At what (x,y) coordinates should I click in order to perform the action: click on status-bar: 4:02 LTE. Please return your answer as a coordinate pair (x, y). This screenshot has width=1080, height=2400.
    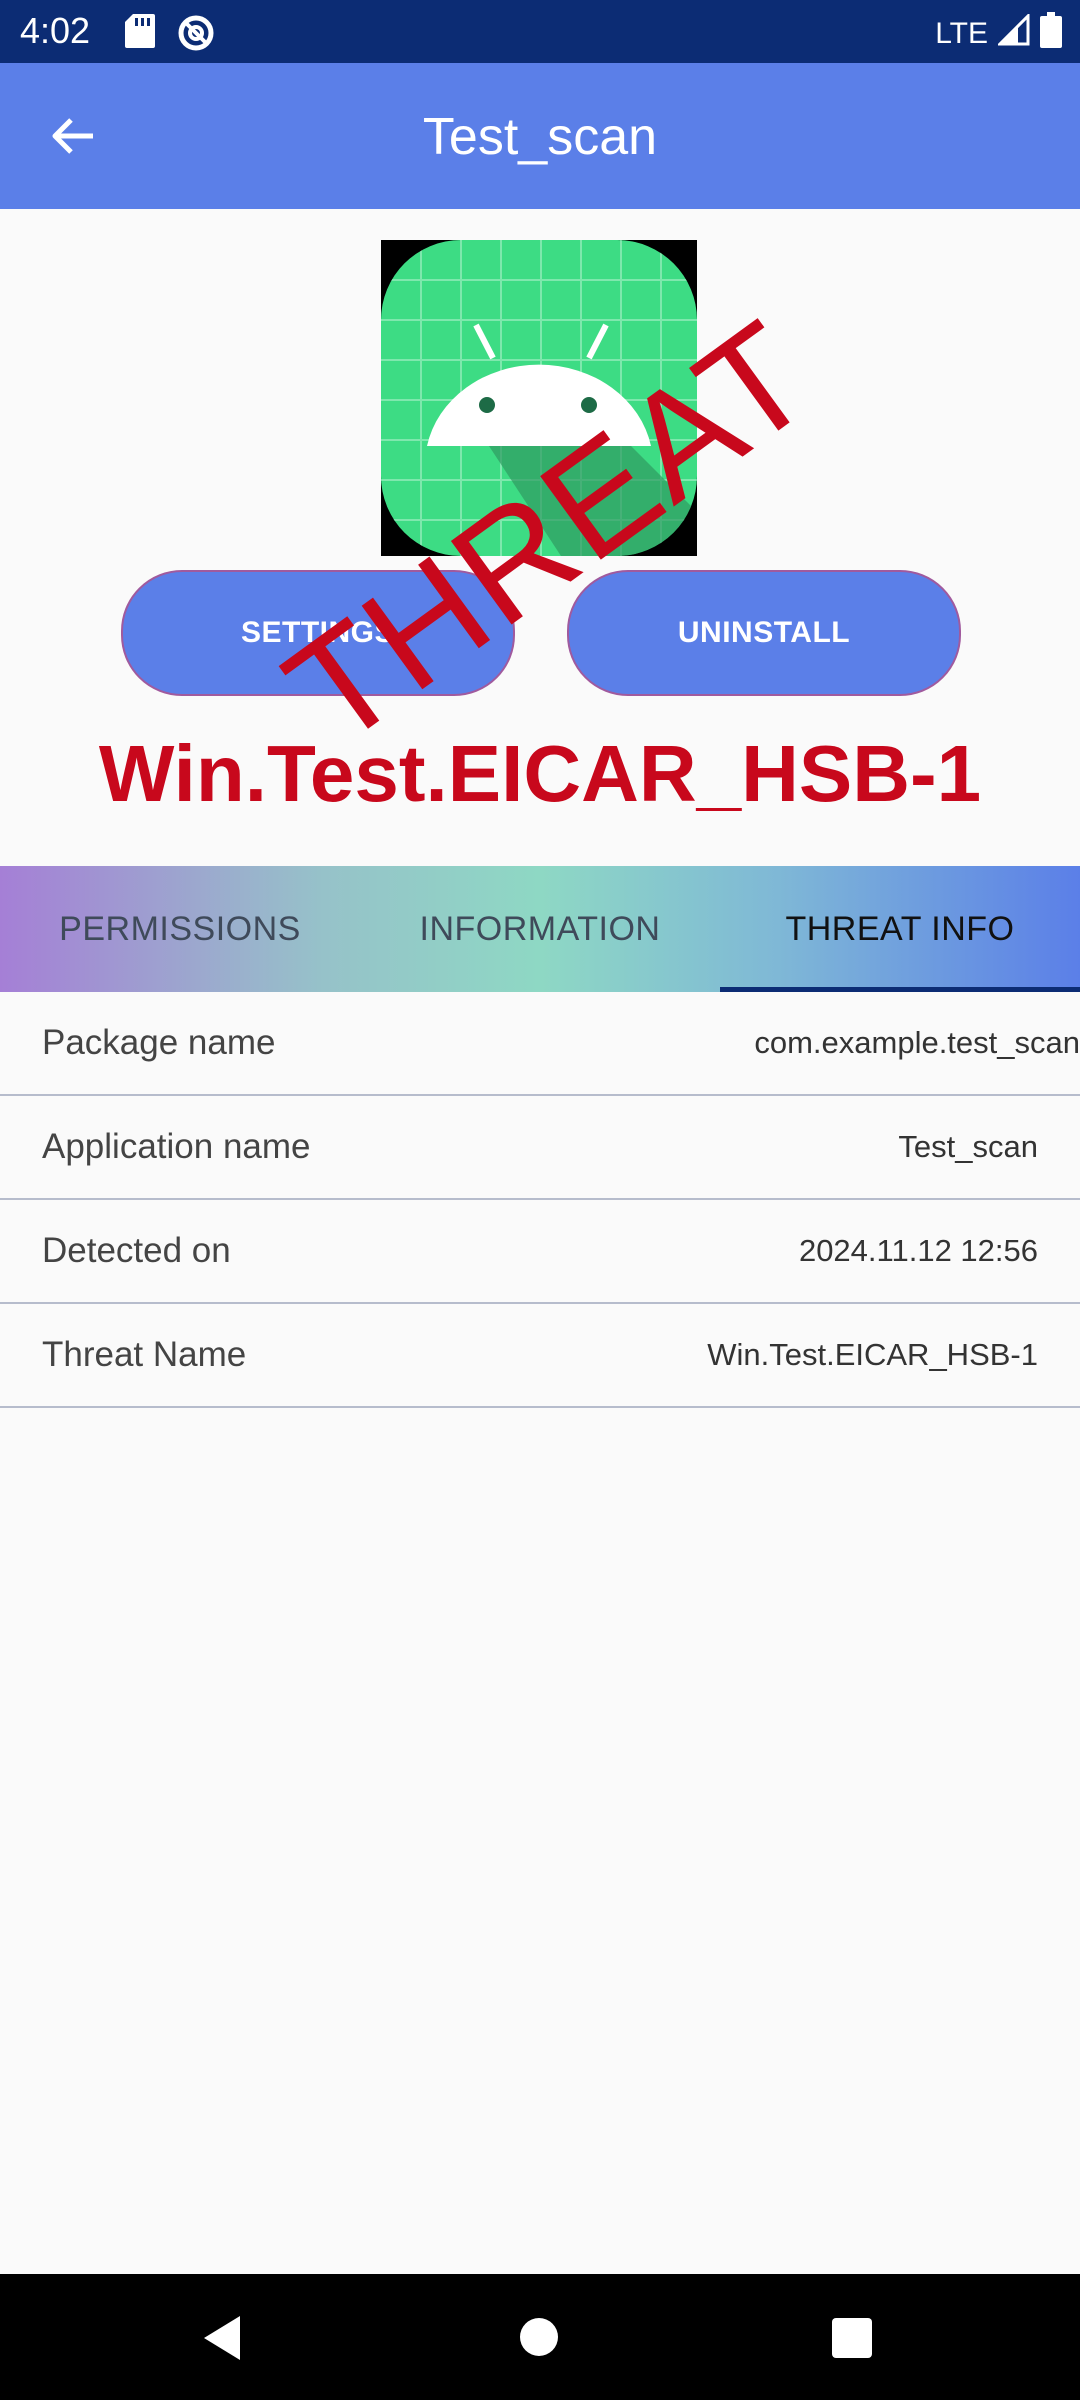
    Looking at the image, I should click on (540, 31).